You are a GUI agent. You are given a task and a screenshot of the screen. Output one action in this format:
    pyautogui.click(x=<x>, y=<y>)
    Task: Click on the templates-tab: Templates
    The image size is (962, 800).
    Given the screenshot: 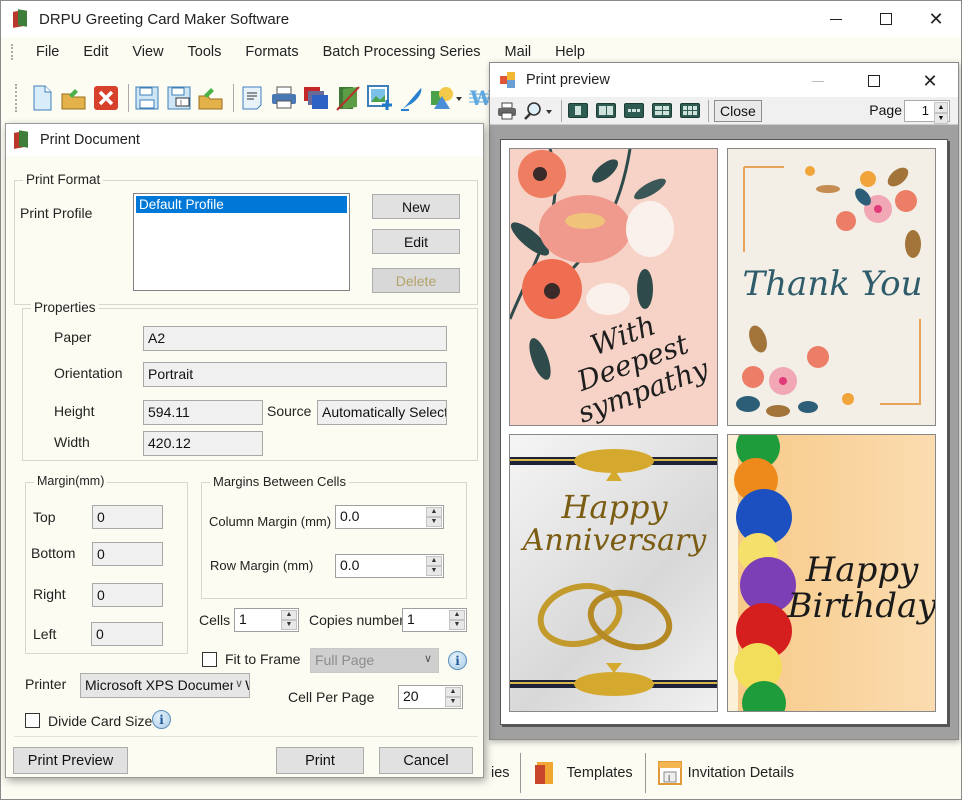 What is the action you would take?
    pyautogui.click(x=582, y=773)
    